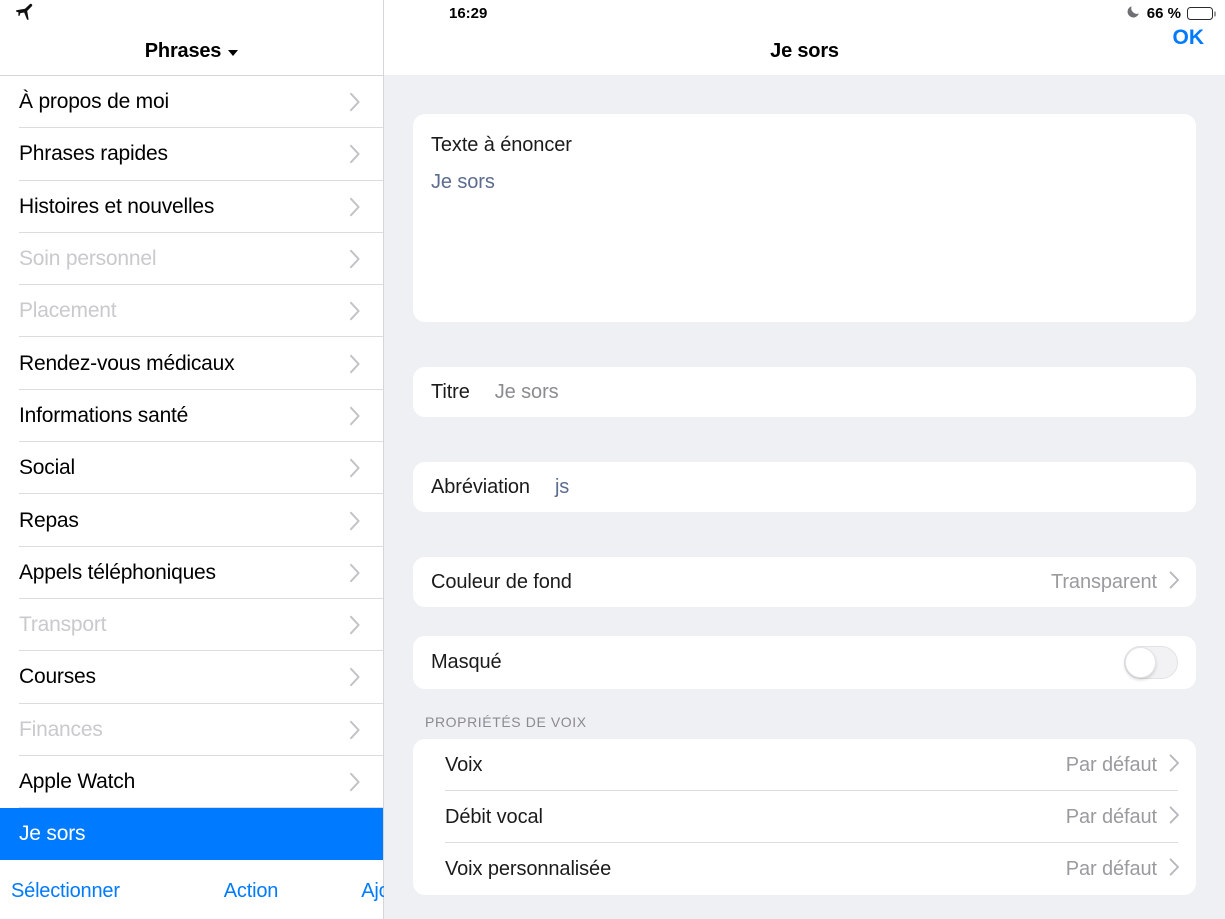 Image resolution: width=1225 pixels, height=919 pixels. I want to click on sidebar-item-label: Social, so click(47, 468).